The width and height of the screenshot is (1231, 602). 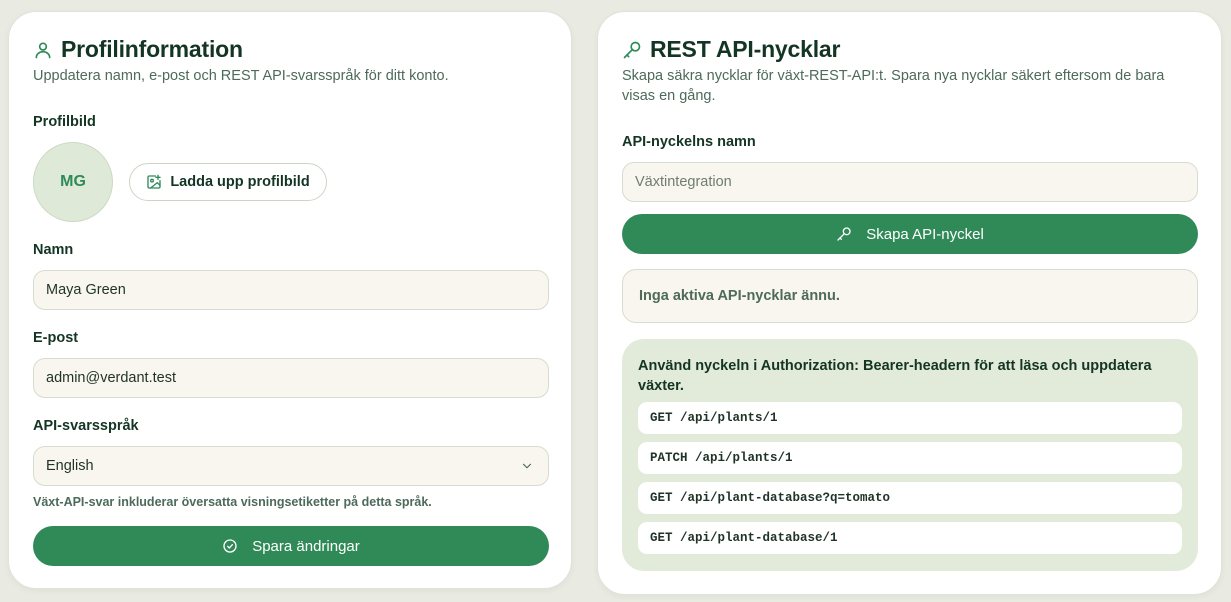 I want to click on chevron-down-icon, so click(x=527, y=466).